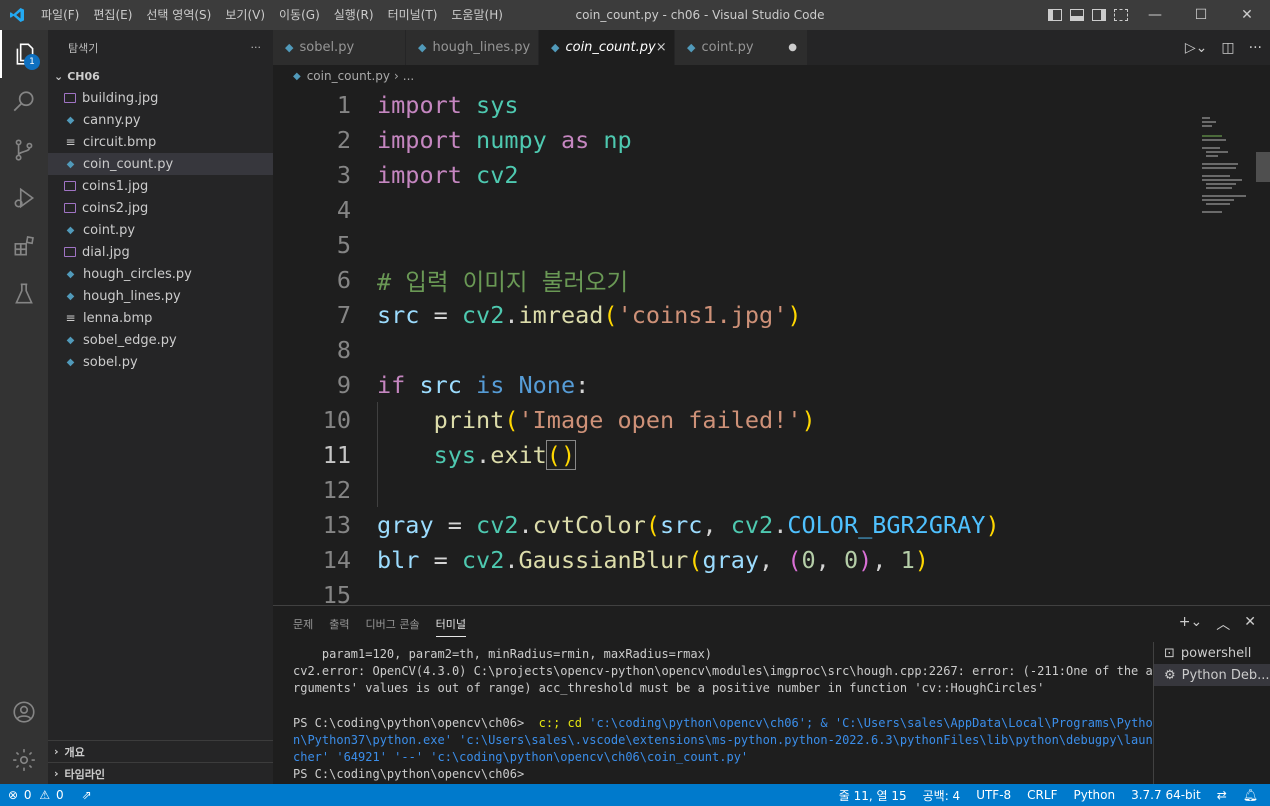 The height and width of the screenshot is (806, 1270). What do you see at coordinates (24, 760) in the screenshot?
I see `settings-gear-icon` at bounding box center [24, 760].